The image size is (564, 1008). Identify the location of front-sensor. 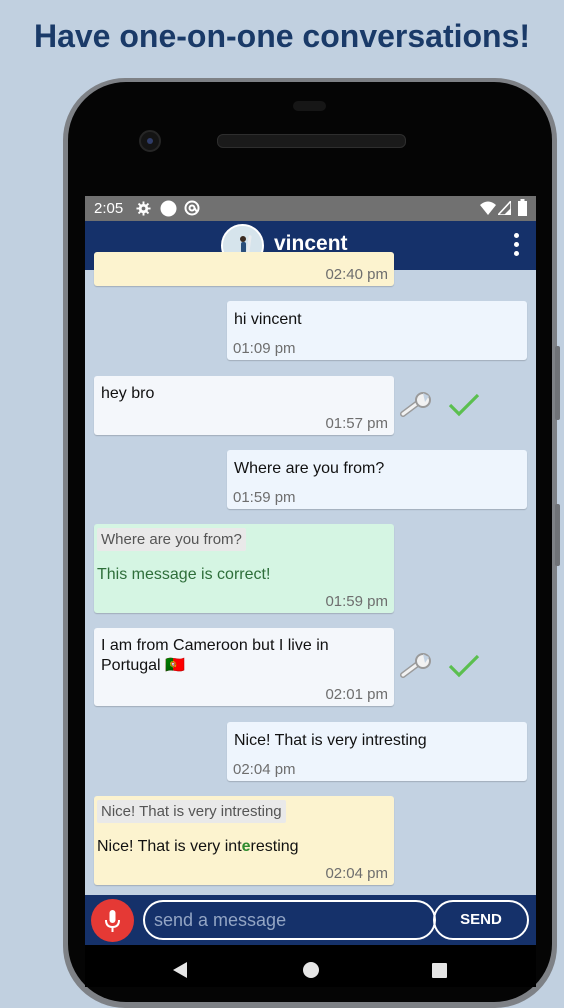
(309, 106).